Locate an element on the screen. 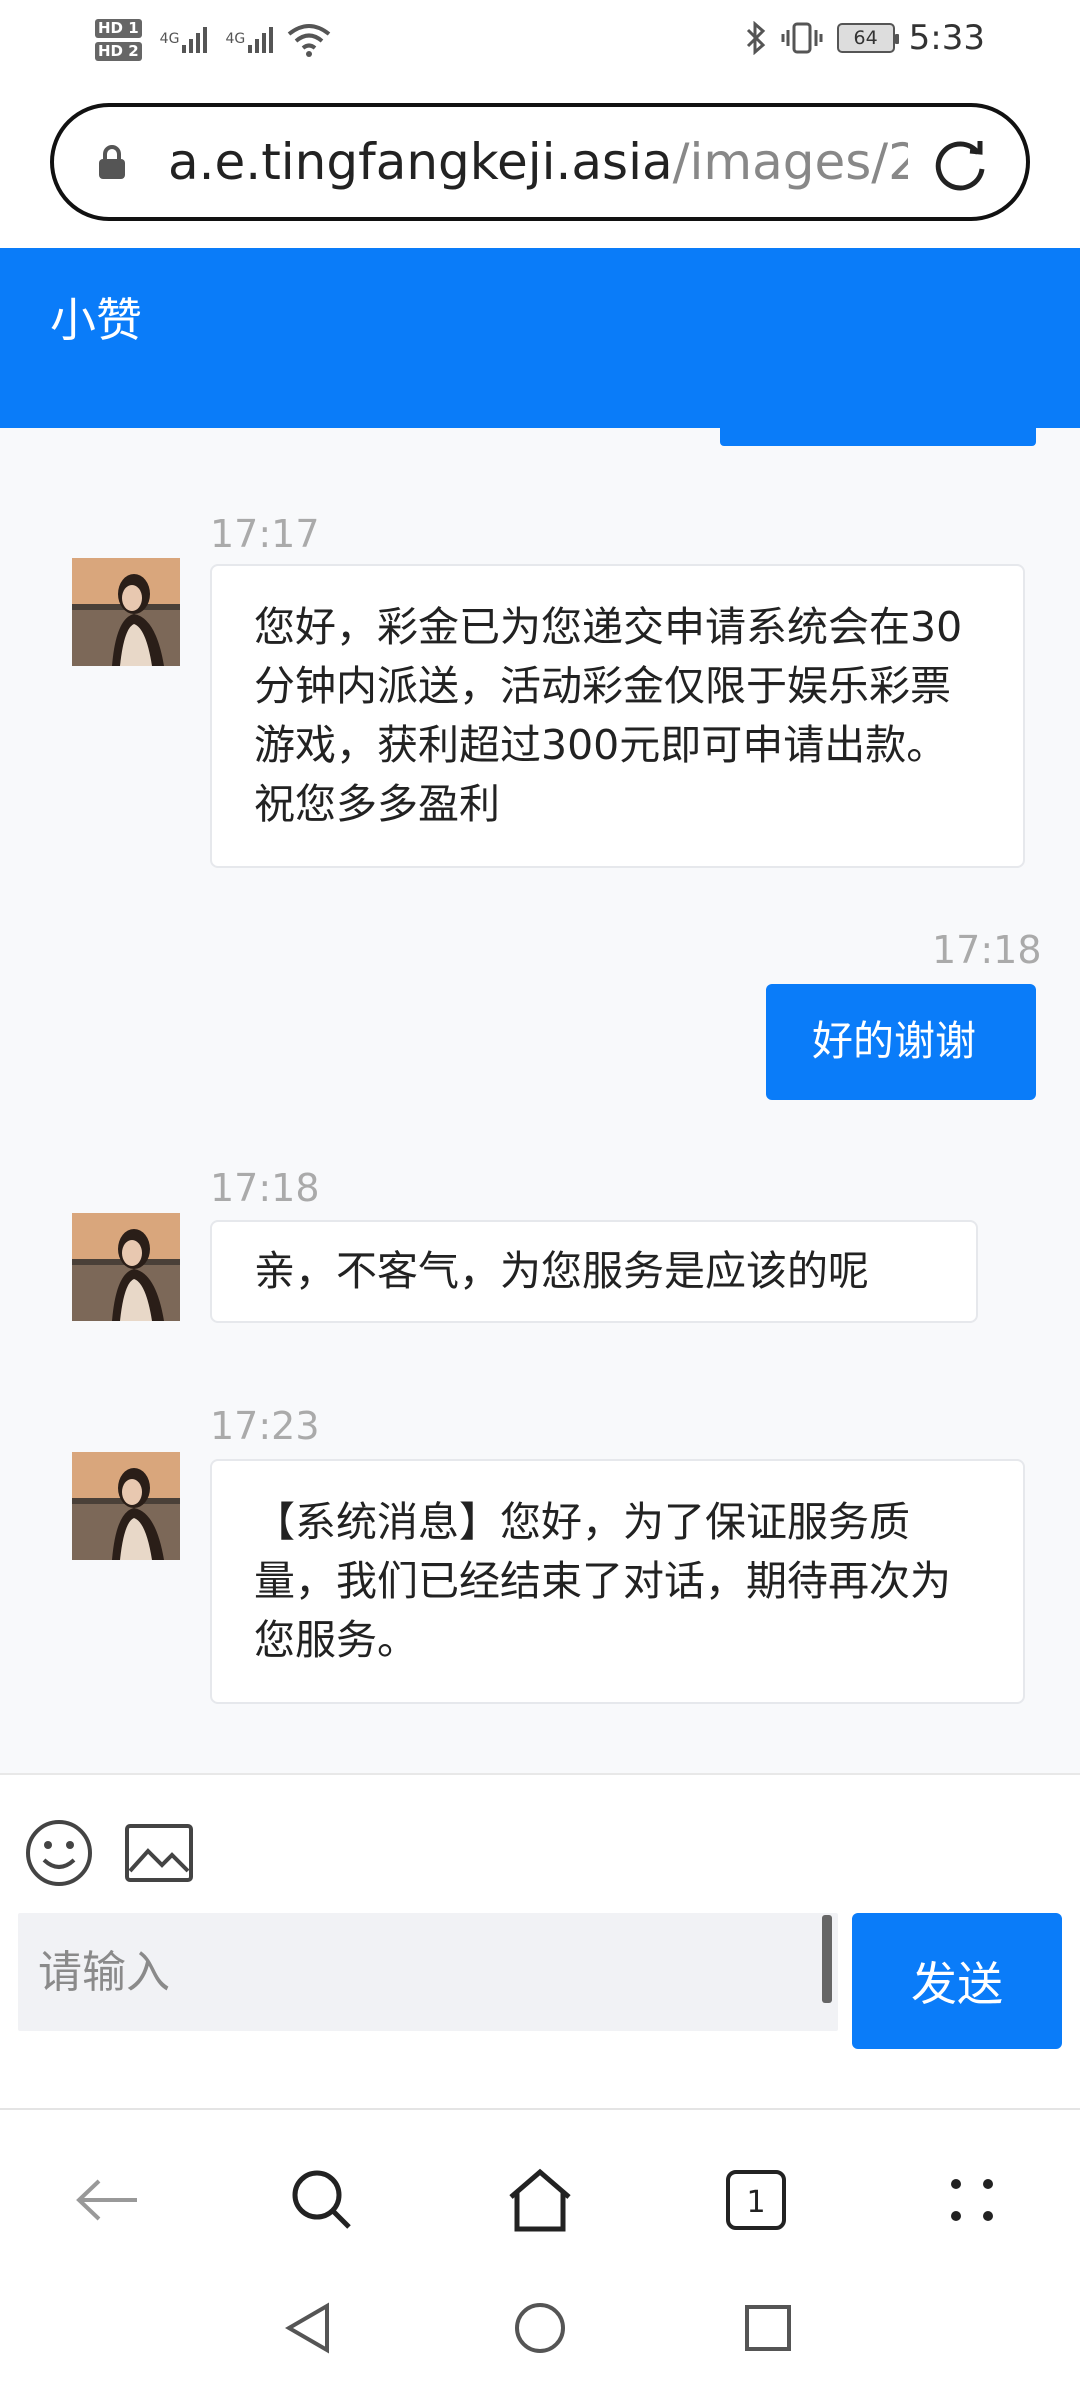 The width and height of the screenshot is (1080, 2400). system-back-button is located at coordinates (308, 2328).